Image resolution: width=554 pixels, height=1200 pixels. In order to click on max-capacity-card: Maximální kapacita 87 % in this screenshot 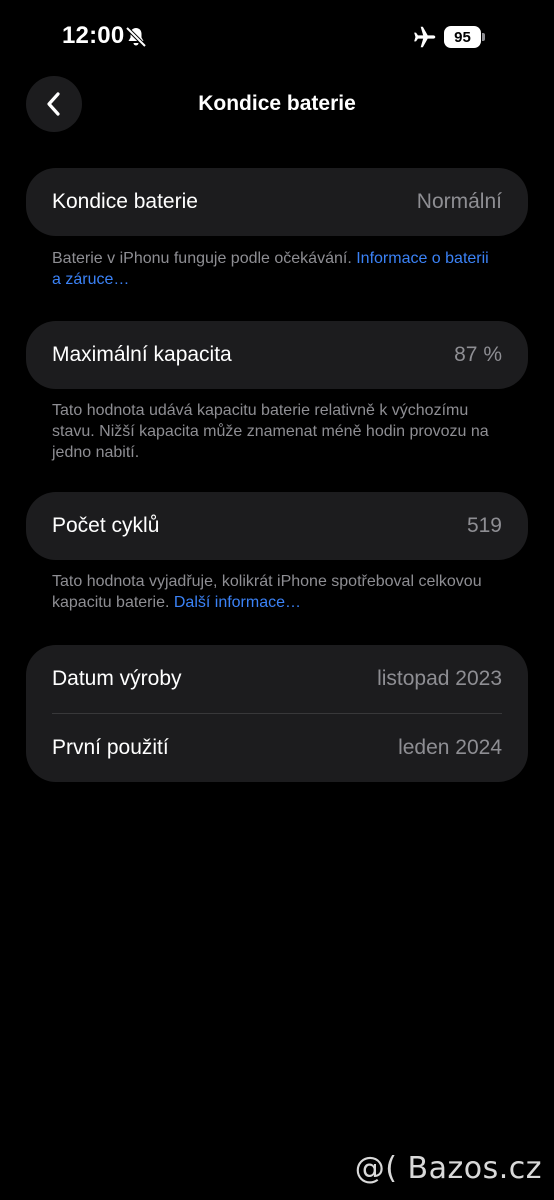, I will do `click(277, 355)`.